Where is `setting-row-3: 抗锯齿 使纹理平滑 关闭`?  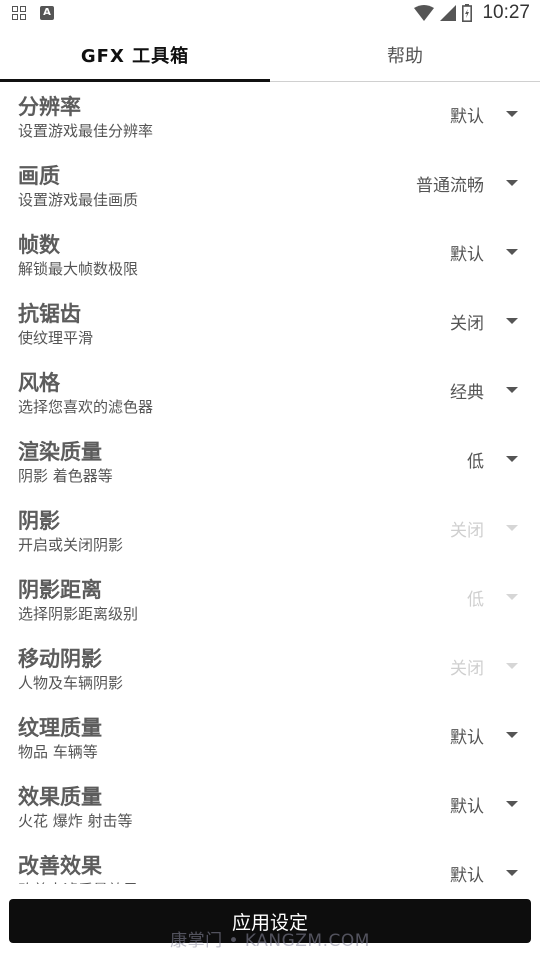 setting-row-3: 抗锯齿 使纹理平滑 关闭 is located at coordinates (270, 323).